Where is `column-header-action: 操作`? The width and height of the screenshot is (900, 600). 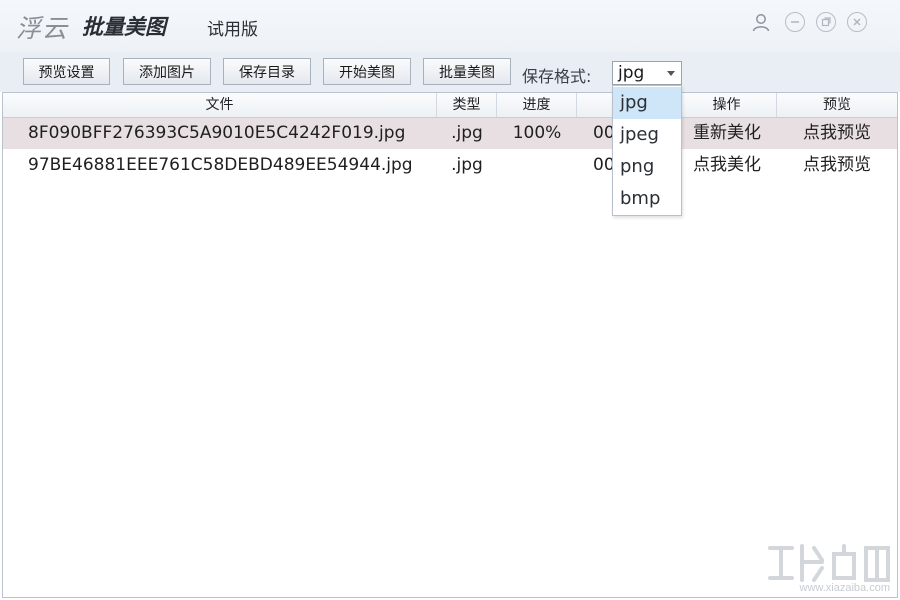
column-header-action: 操作 is located at coordinates (727, 105).